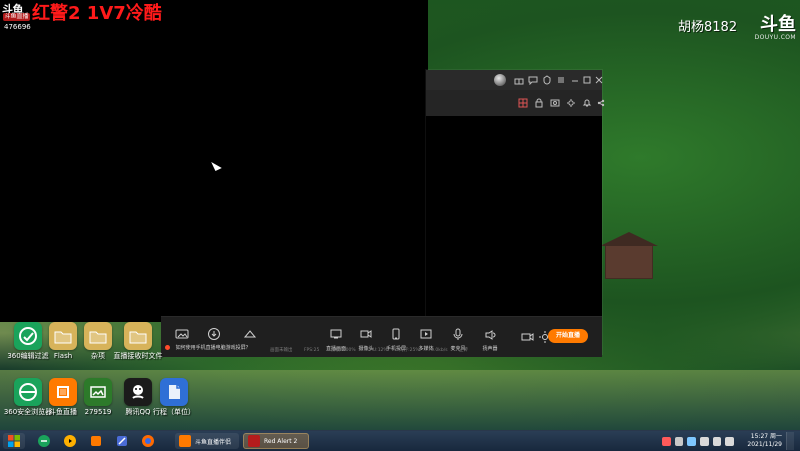 The width and height of the screenshot is (800, 451). I want to click on app-toolbar, so click(515, 103).